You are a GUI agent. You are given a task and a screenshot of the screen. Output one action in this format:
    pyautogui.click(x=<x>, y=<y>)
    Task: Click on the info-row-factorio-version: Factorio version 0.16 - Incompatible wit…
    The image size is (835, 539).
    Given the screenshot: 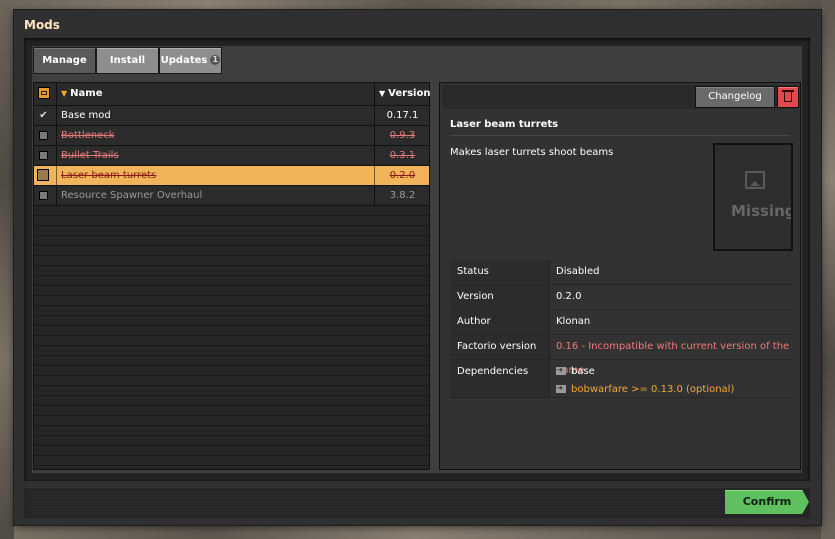 What is the action you would take?
    pyautogui.click(x=621, y=355)
    